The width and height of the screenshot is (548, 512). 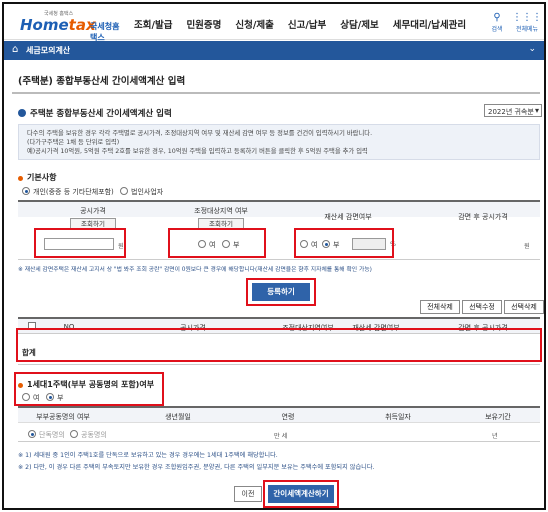 What do you see at coordinates (344, 243) in the screenshot?
I see `highlight-reduce` at bounding box center [344, 243].